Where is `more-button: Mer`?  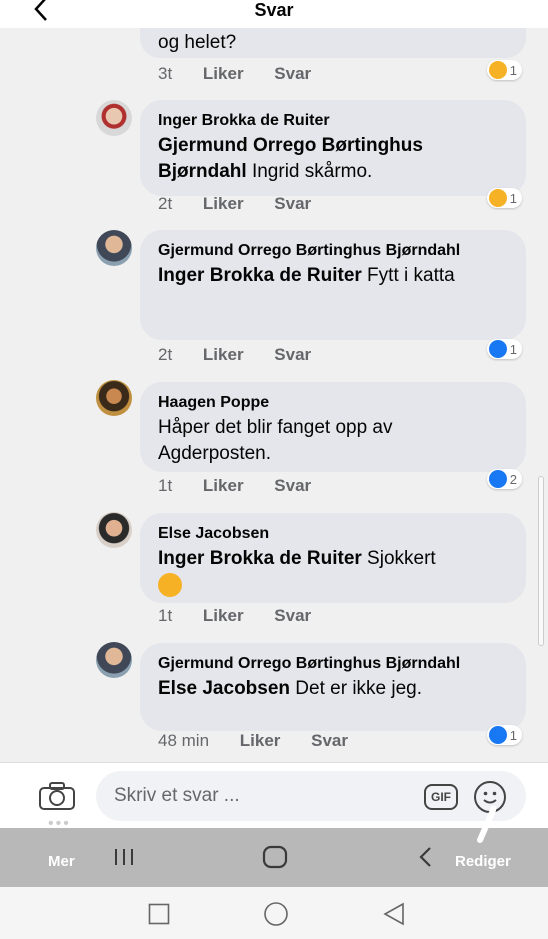
more-button: Mer is located at coordinates (61, 861).